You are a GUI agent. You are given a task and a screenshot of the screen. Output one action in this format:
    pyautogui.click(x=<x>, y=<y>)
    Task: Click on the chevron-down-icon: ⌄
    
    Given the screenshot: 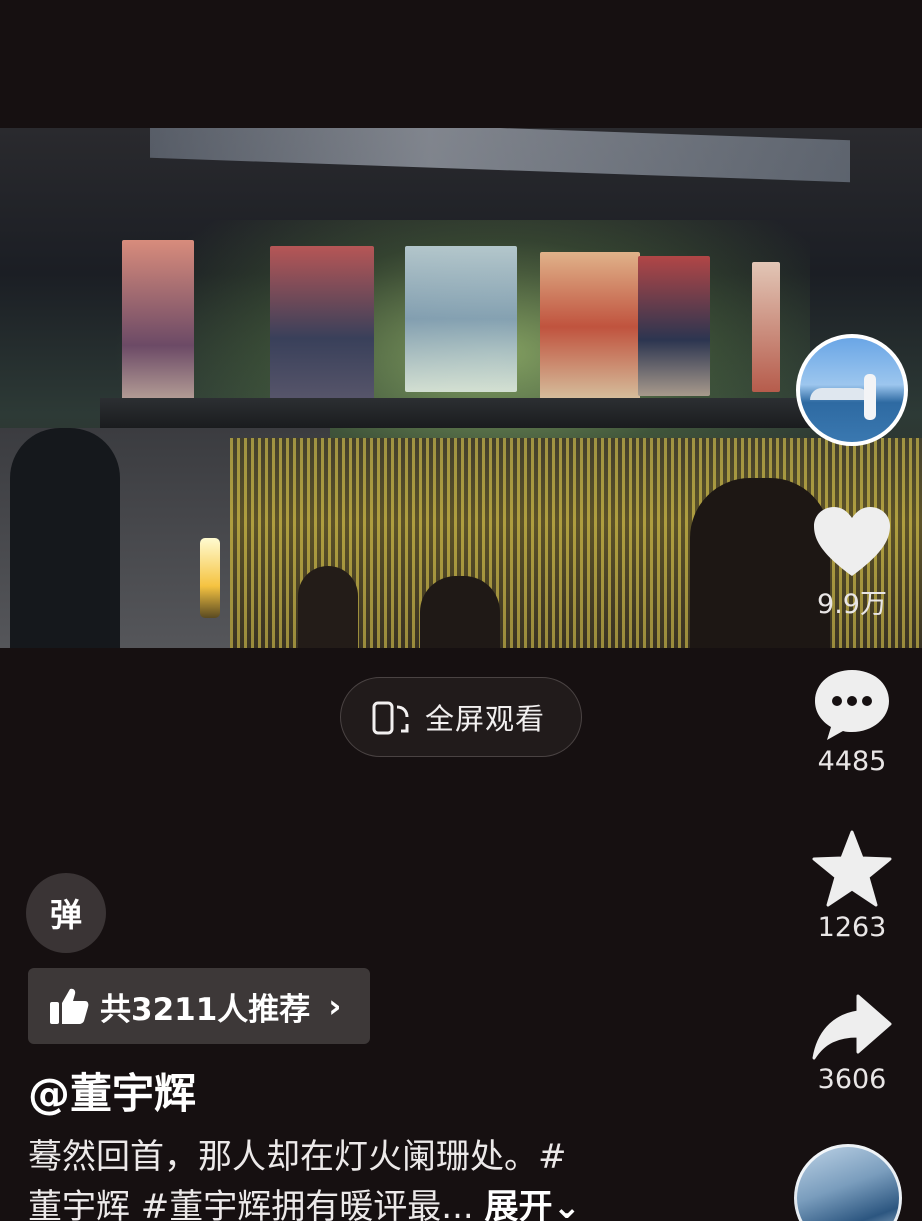 What is the action you would take?
    pyautogui.click(x=567, y=1204)
    